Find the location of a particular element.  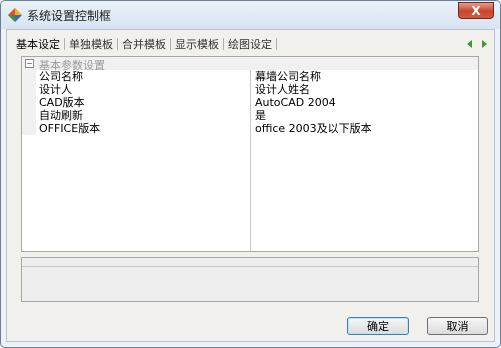

app-diamond-icon is located at coordinates (15, 15).